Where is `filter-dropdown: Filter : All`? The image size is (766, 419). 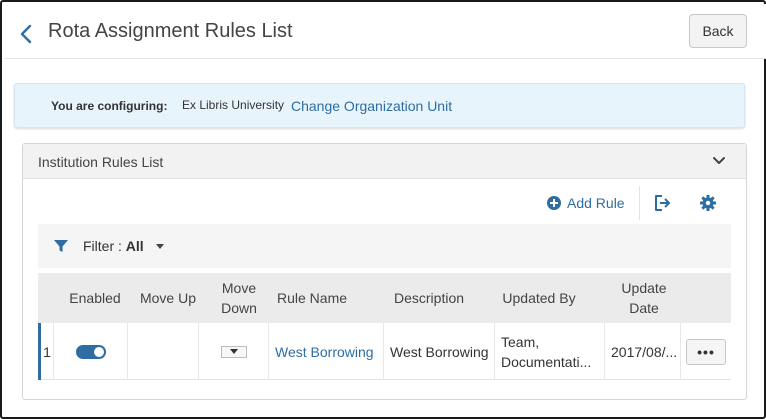 filter-dropdown: Filter : All is located at coordinates (113, 246).